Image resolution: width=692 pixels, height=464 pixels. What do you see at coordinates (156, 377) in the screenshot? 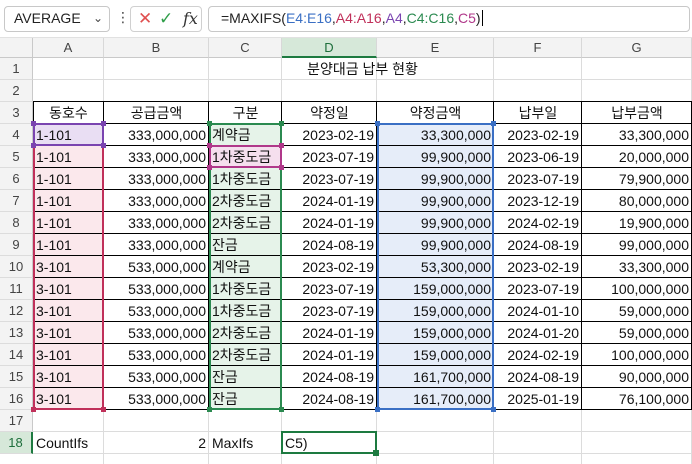
I see `cell-b15: 533,000,000` at bounding box center [156, 377].